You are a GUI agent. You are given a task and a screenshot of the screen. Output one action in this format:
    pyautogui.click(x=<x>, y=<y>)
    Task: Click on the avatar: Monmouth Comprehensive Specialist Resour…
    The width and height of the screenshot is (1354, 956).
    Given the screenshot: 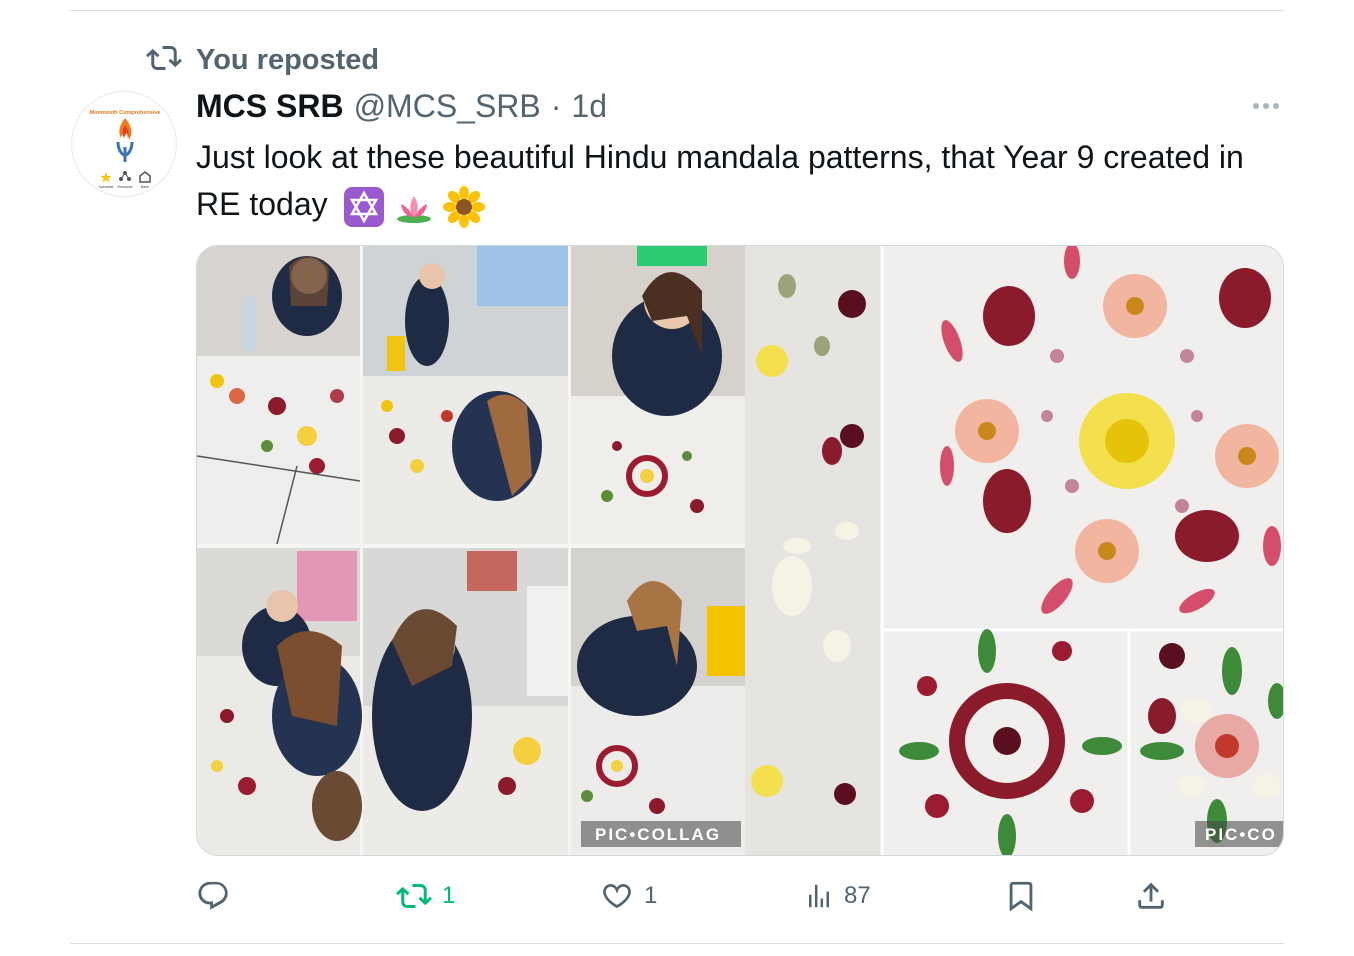 What is the action you would take?
    pyautogui.click(x=124, y=144)
    